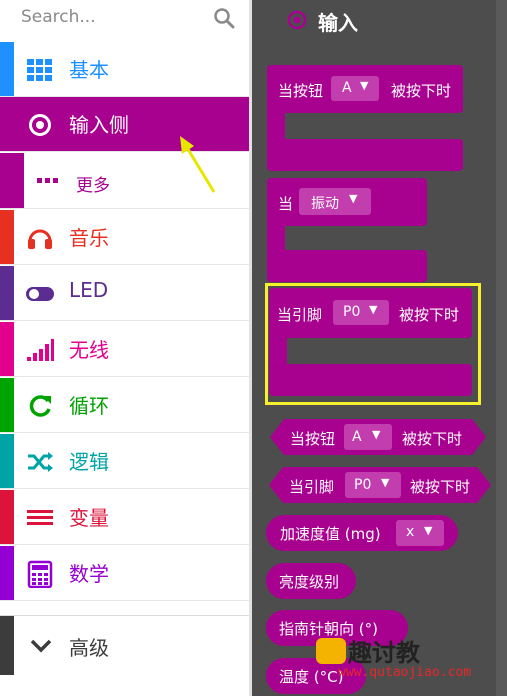  I want to click on category-label: 基本, so click(89, 70).